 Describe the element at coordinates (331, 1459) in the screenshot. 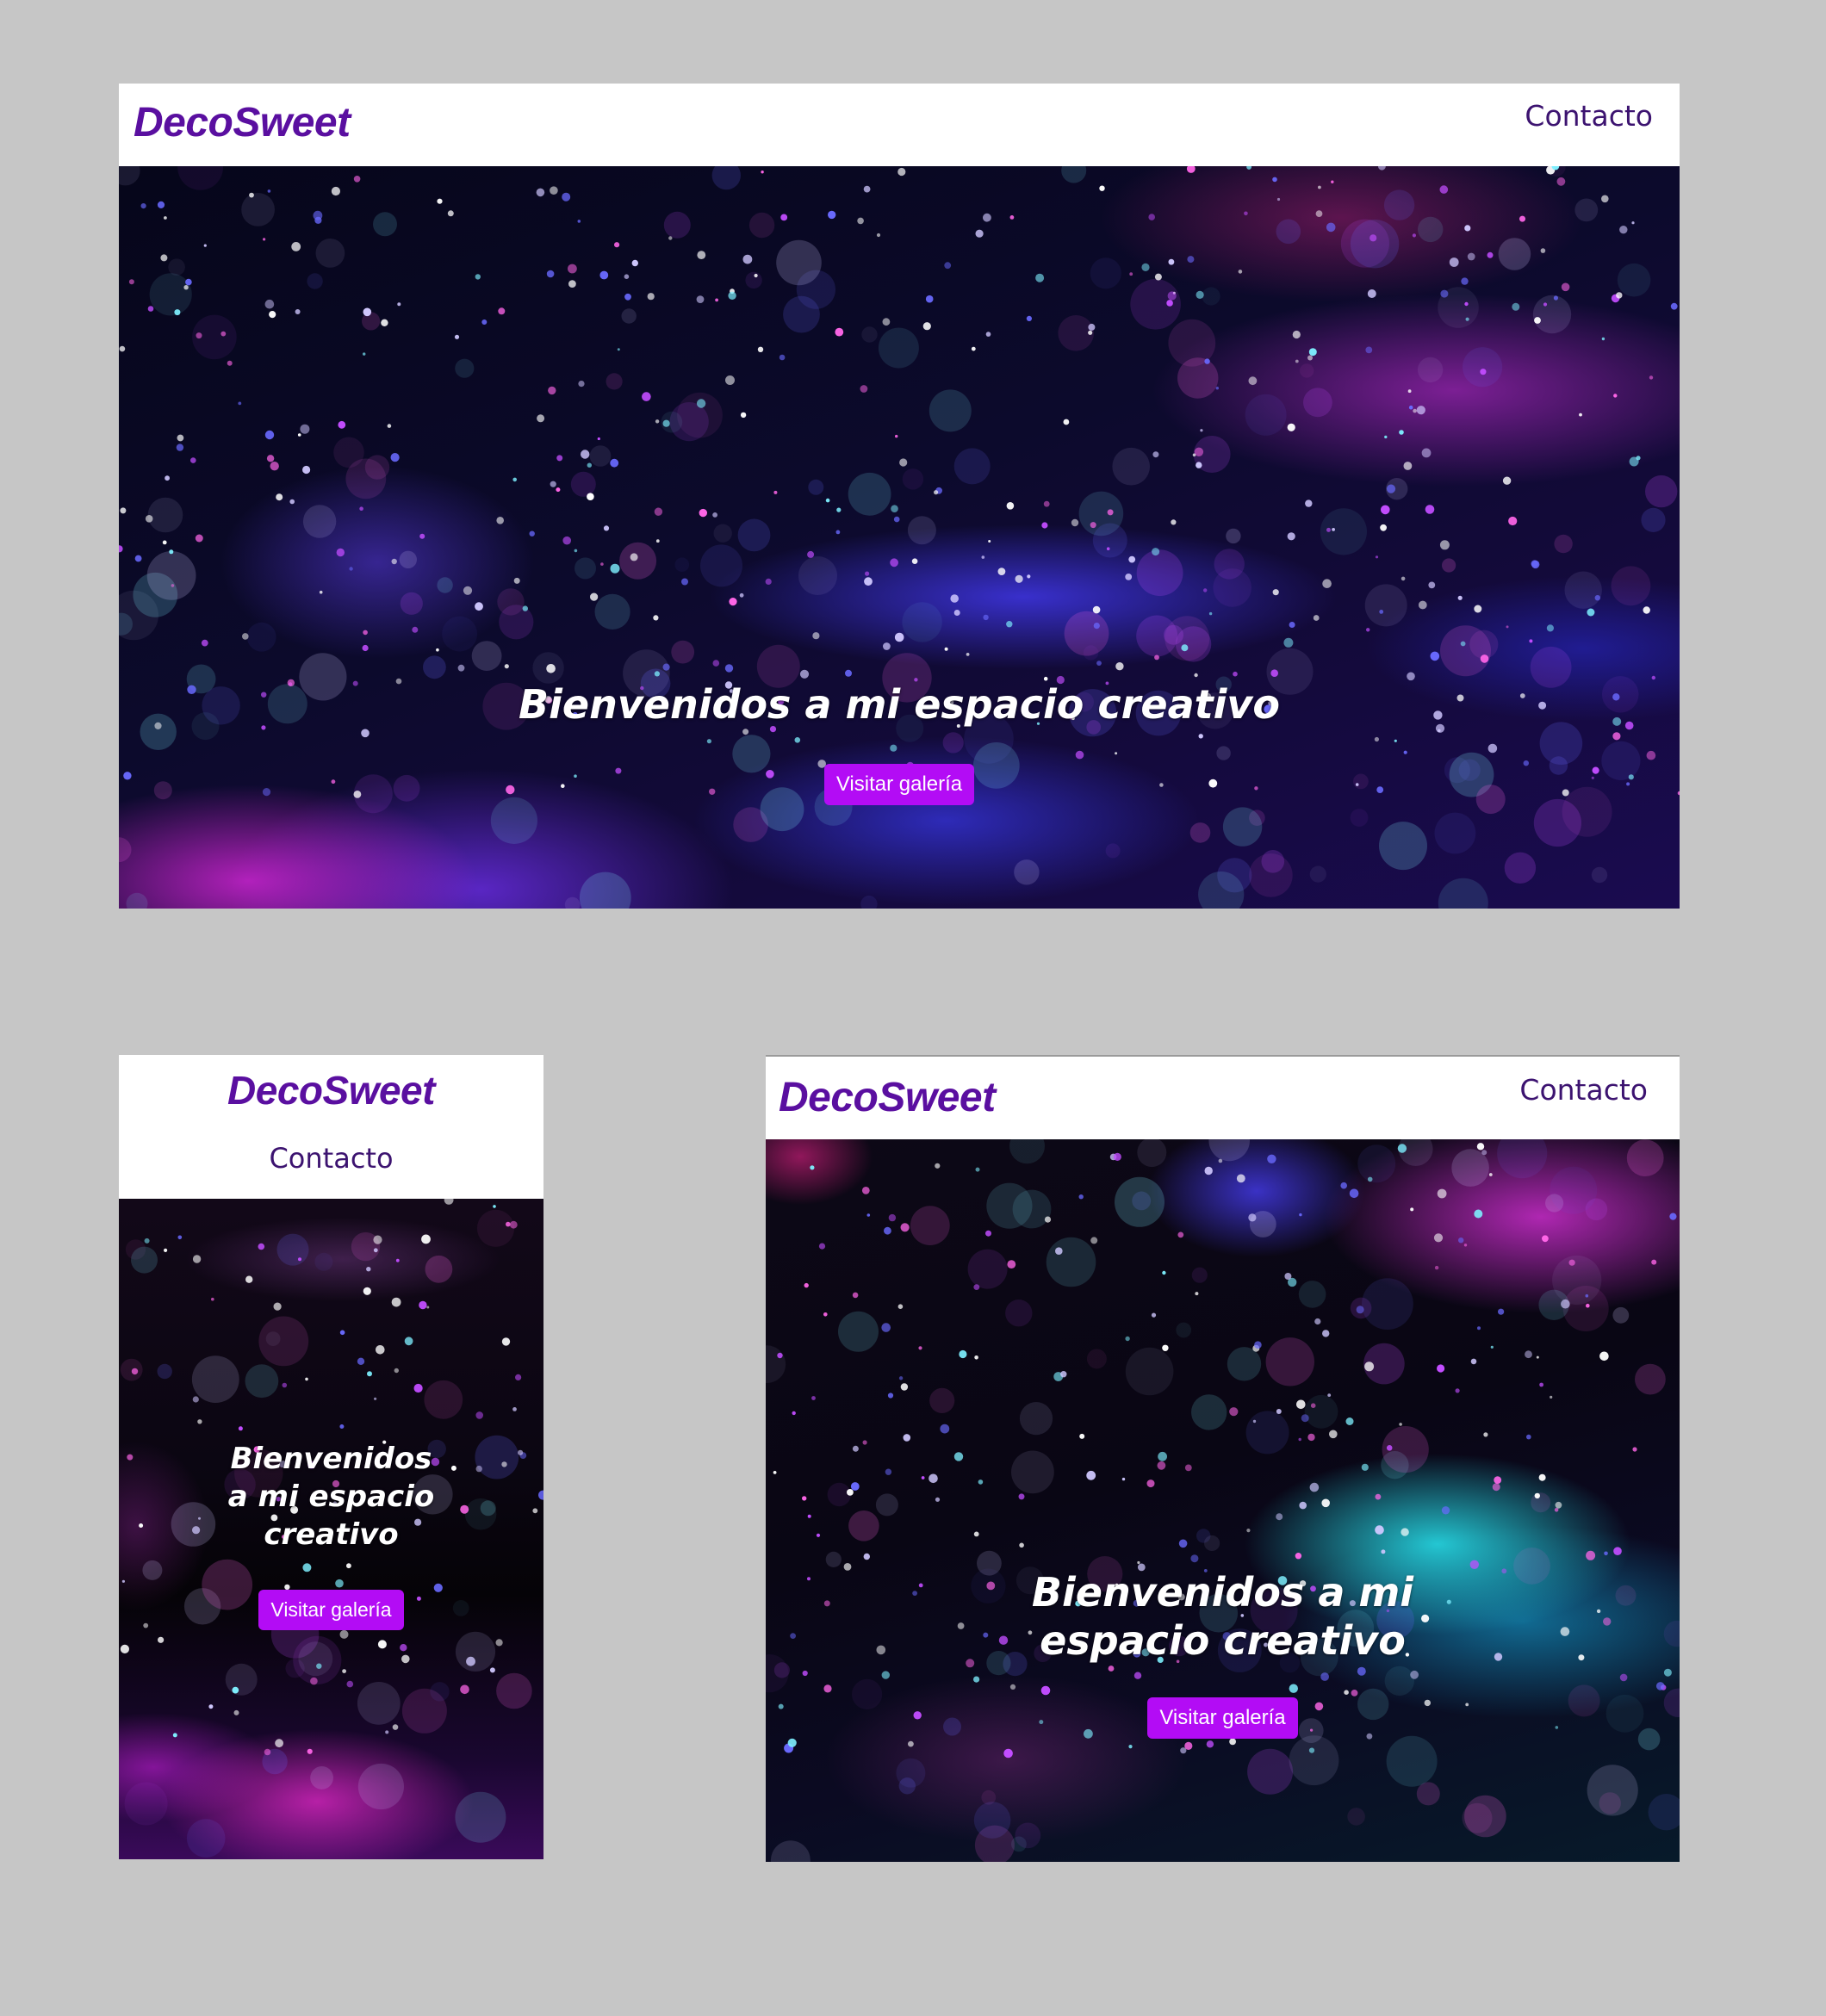

I see `hero-title-line: Bienvenidos` at that location.